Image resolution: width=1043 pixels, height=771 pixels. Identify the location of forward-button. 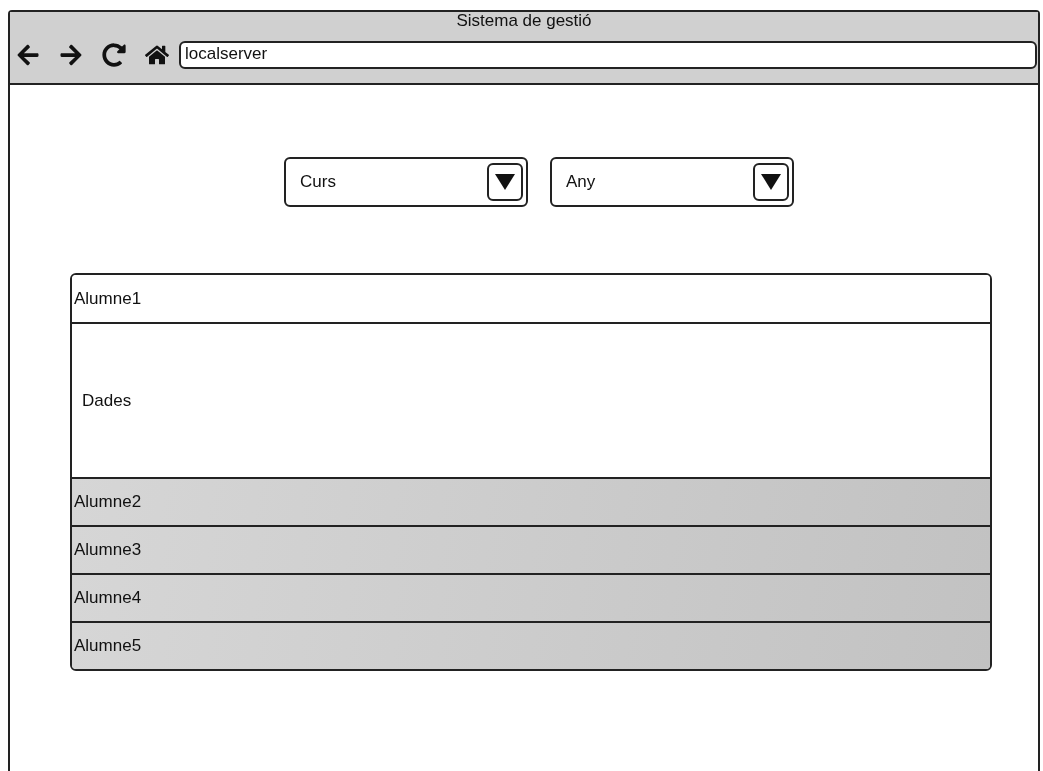
(71, 55).